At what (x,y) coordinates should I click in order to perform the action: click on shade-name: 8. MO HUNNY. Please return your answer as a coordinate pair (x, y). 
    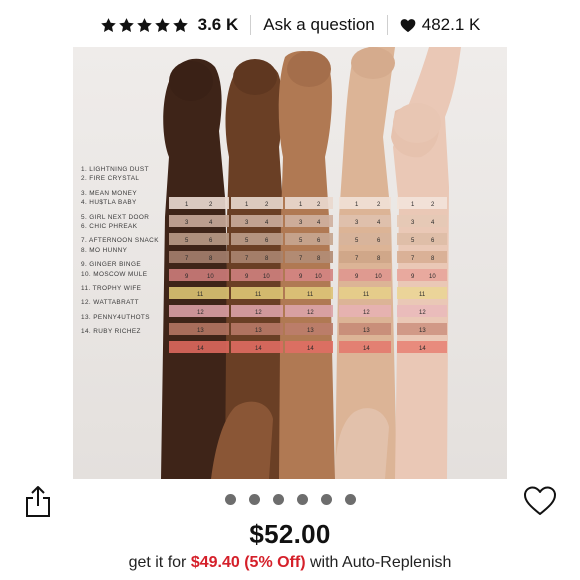
    Looking at the image, I should click on (104, 250).